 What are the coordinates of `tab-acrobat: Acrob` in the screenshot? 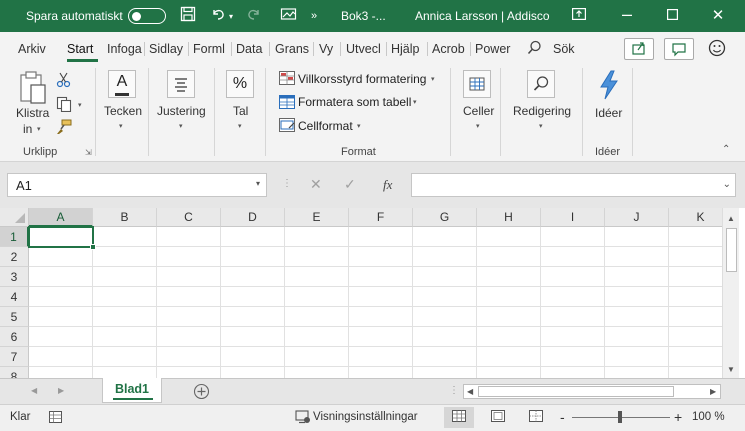 It's located at (448, 49).